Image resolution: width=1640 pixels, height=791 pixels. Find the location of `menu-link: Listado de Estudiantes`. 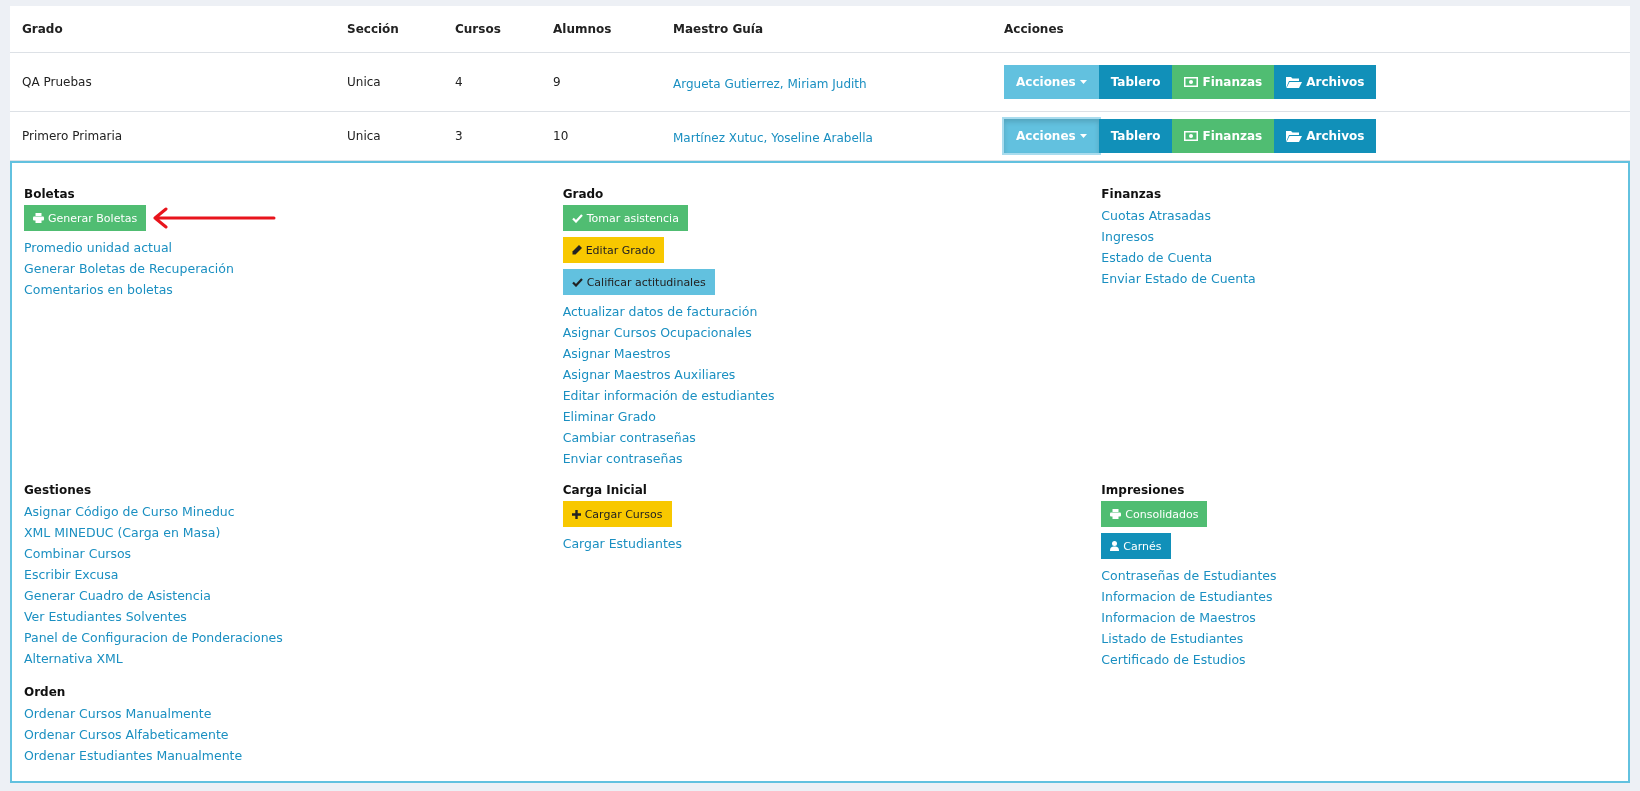

menu-link: Listado de Estudiantes is located at coordinates (1172, 638).